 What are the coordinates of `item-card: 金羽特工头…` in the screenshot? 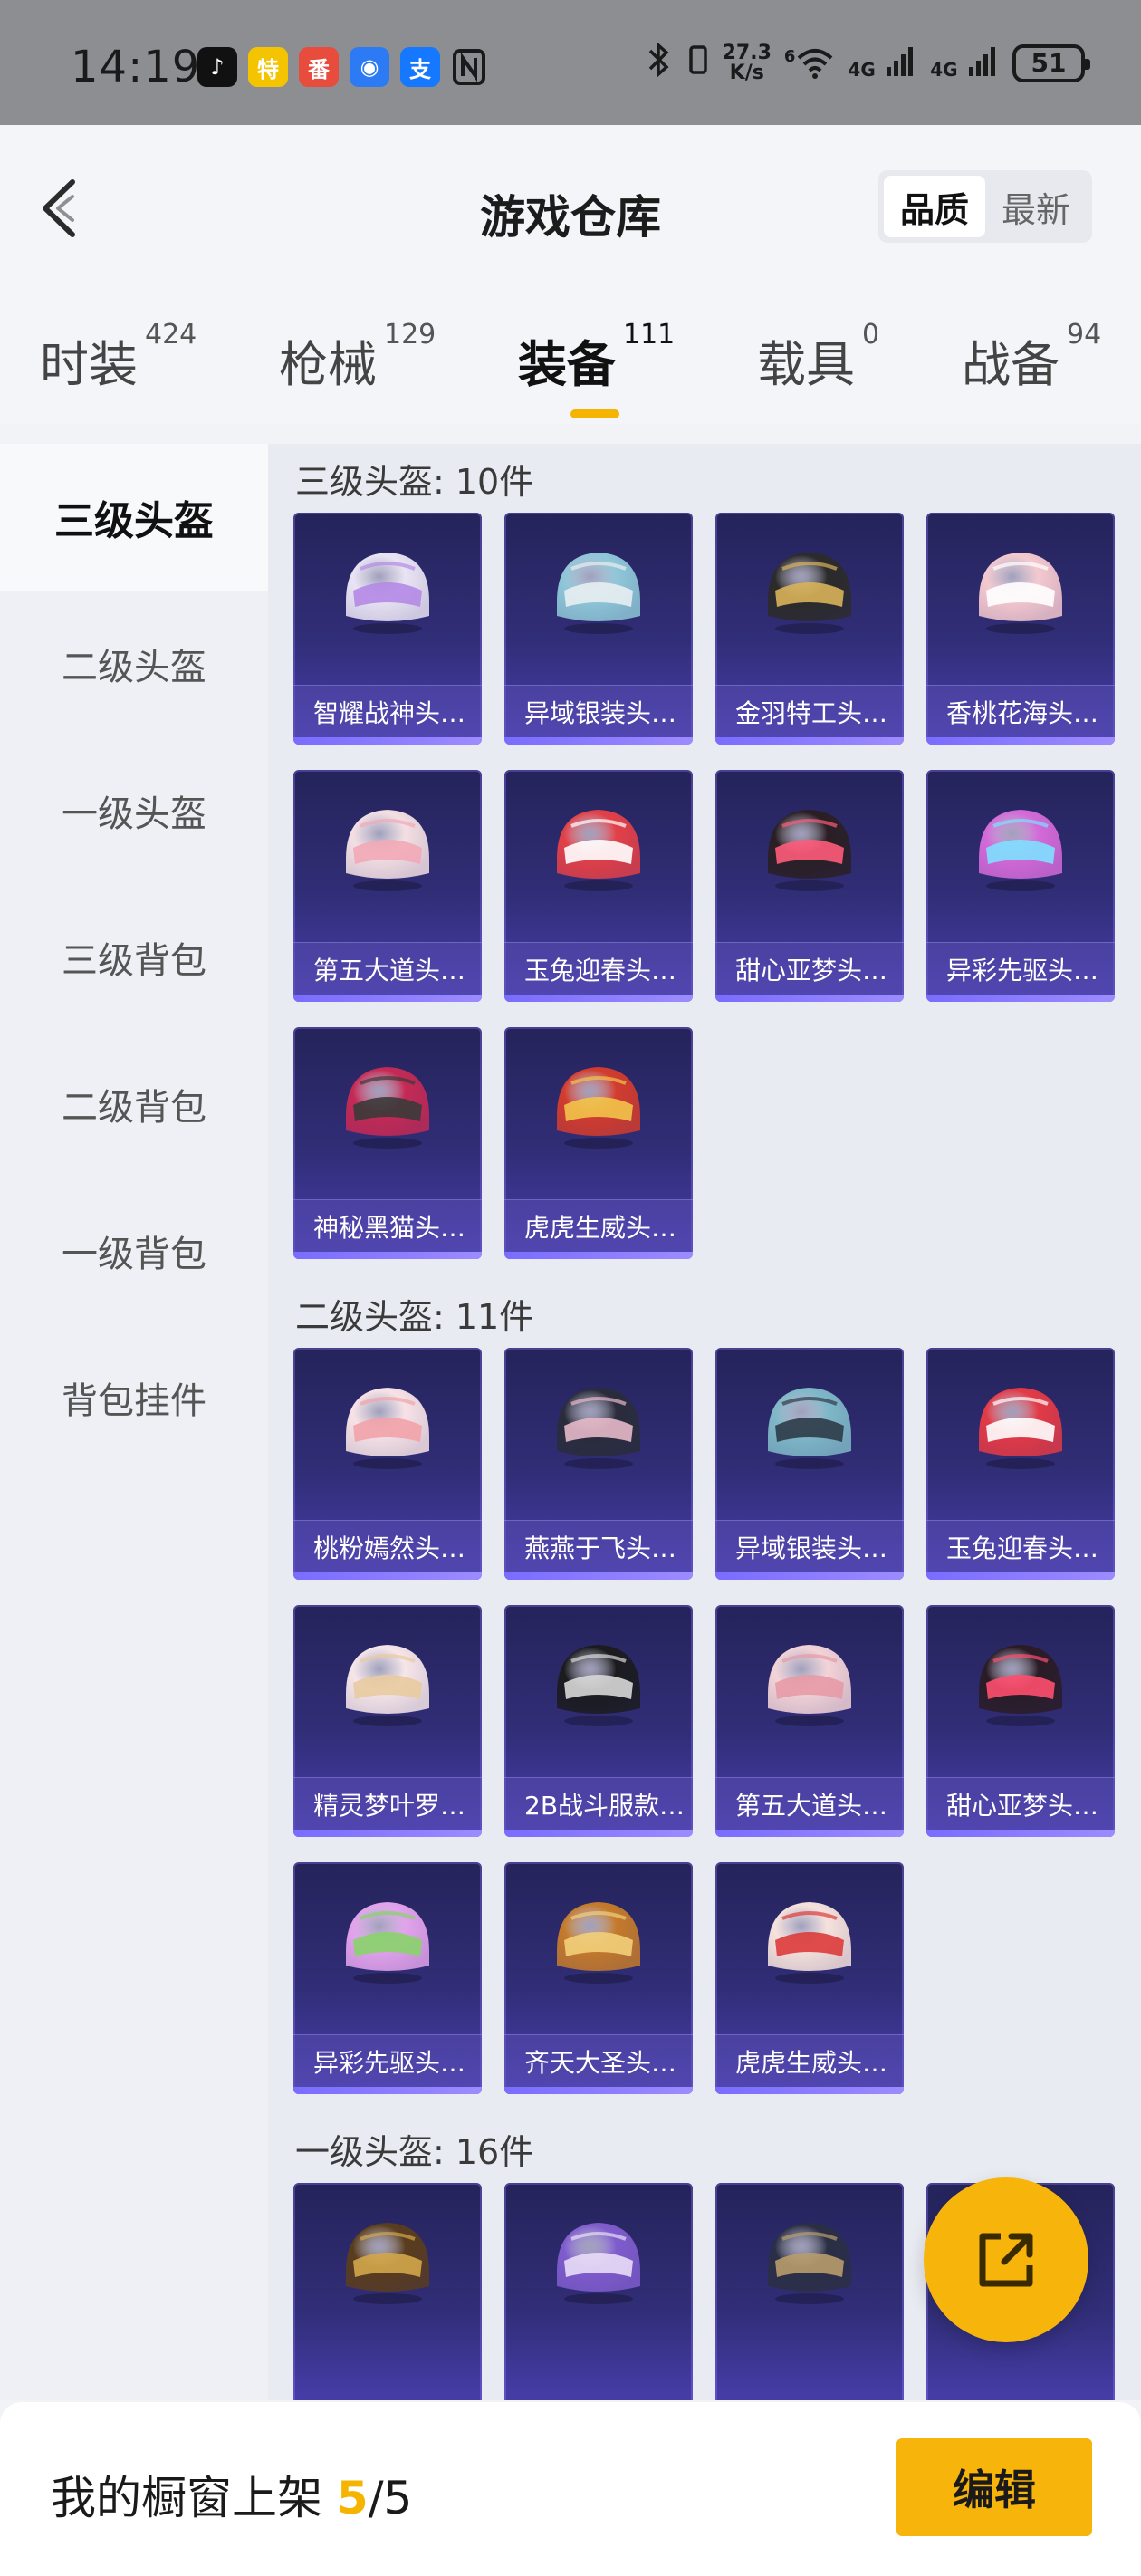 It's located at (809, 629).